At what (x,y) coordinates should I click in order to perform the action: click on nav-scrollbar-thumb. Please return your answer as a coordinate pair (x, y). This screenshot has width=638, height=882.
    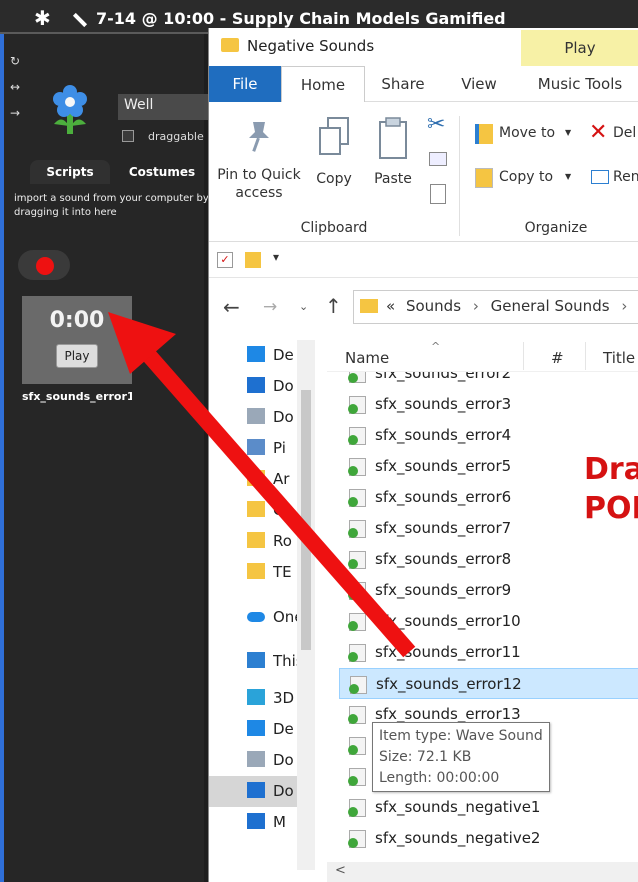
    Looking at the image, I should click on (306, 520).